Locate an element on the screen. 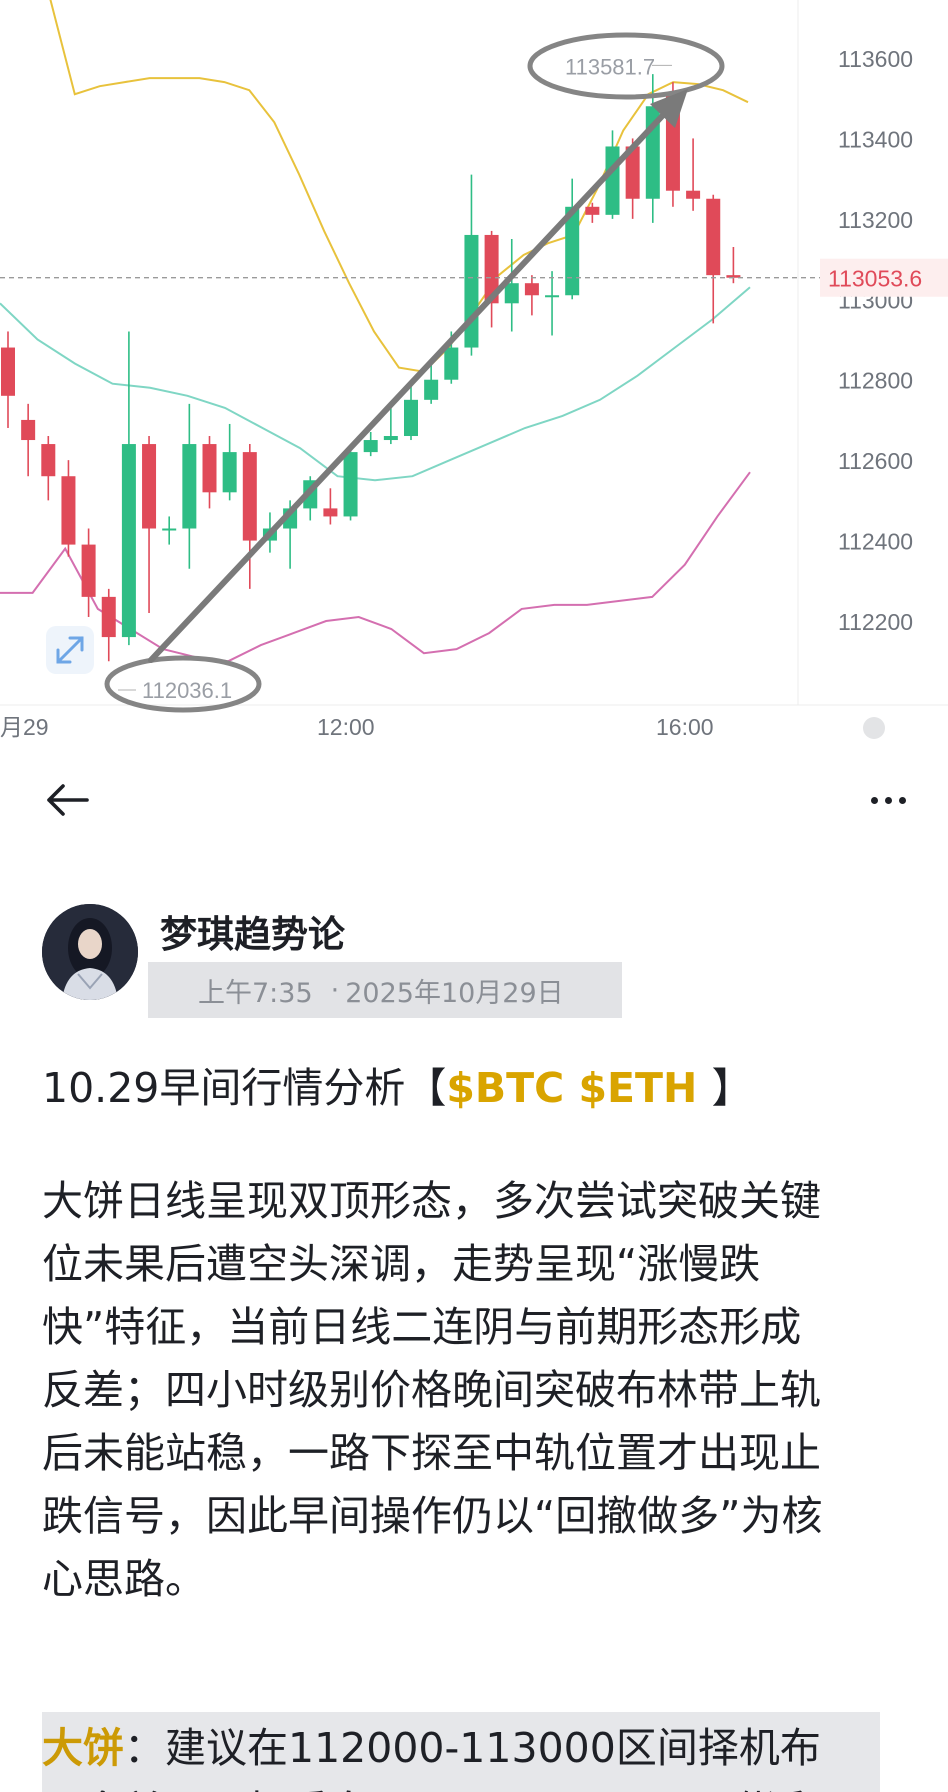 The width and height of the screenshot is (948, 1792). back-button is located at coordinates (67, 800).